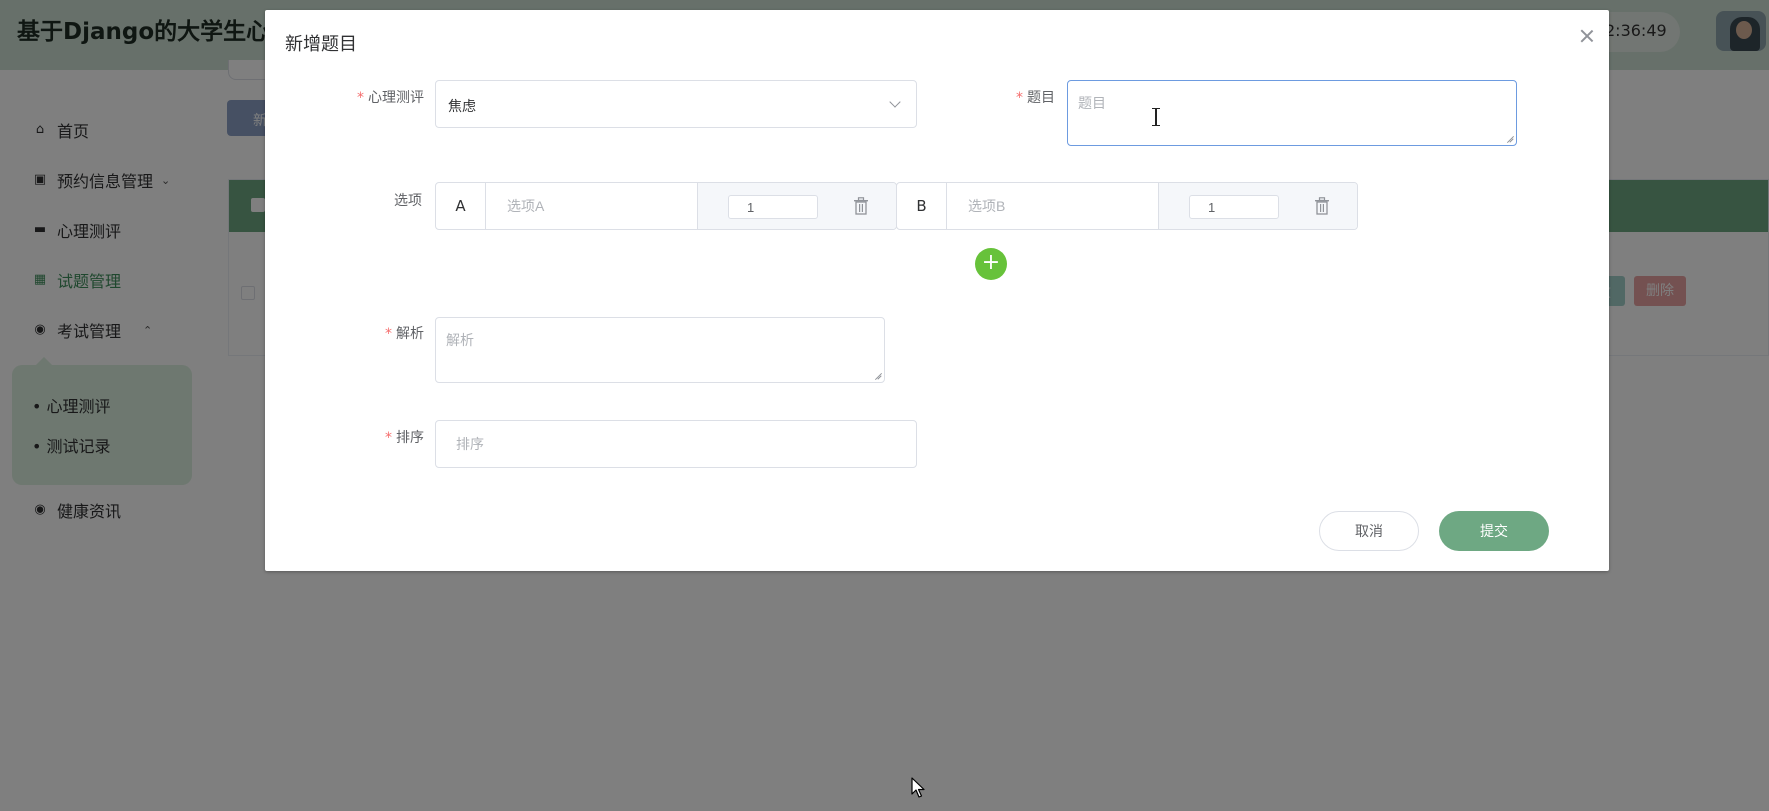 The height and width of the screenshot is (811, 1769). What do you see at coordinates (1587, 36) in the screenshot?
I see `close-icon` at bounding box center [1587, 36].